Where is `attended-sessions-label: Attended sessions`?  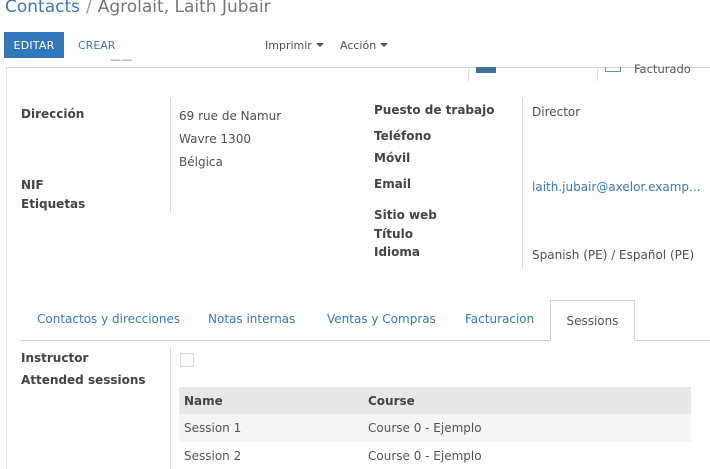 attended-sessions-label: Attended sessions is located at coordinates (83, 380).